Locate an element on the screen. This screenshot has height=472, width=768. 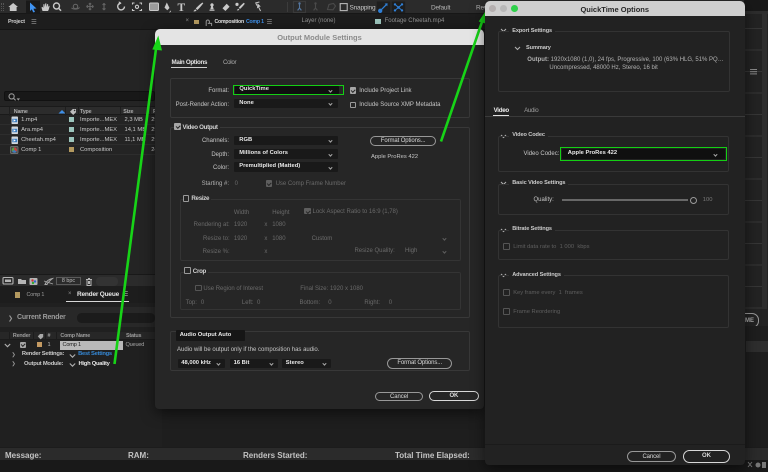
svg-text: Snapping is located at coordinates (363, 8).